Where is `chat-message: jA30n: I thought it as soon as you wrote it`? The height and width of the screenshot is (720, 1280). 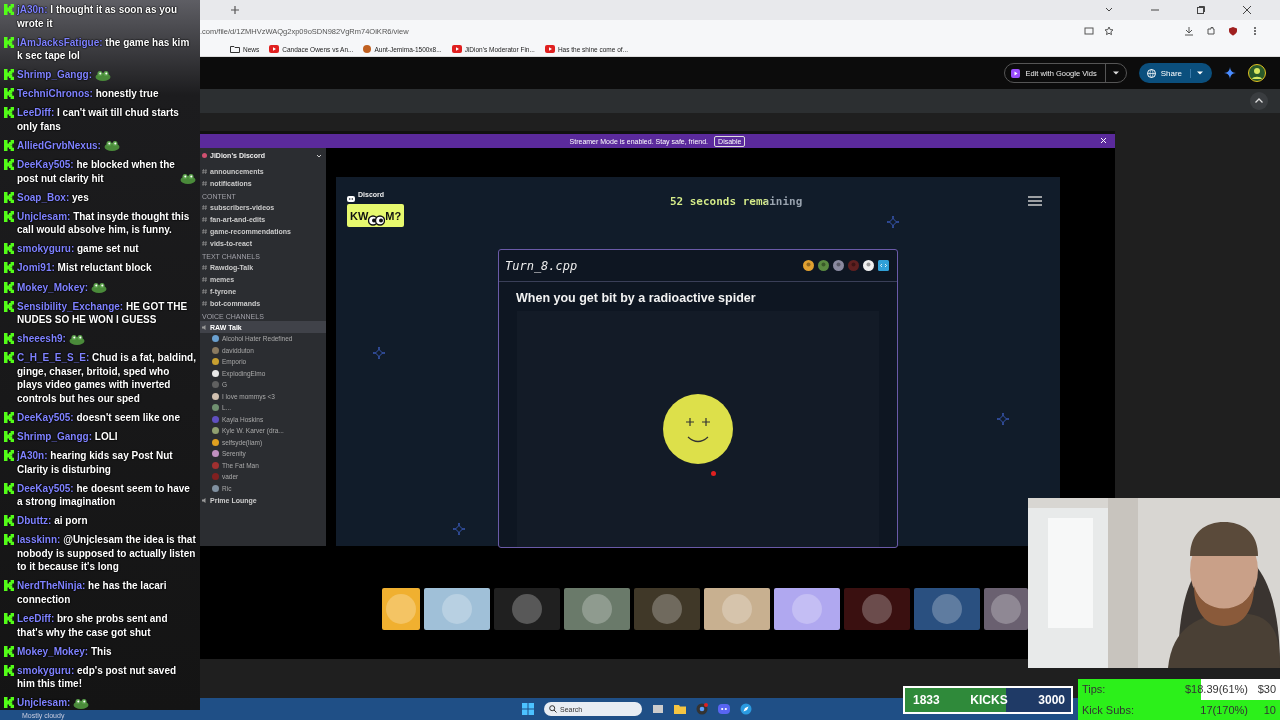
chat-message: jA30n: I thought it as soon as you wrote it is located at coordinates (97, 16).